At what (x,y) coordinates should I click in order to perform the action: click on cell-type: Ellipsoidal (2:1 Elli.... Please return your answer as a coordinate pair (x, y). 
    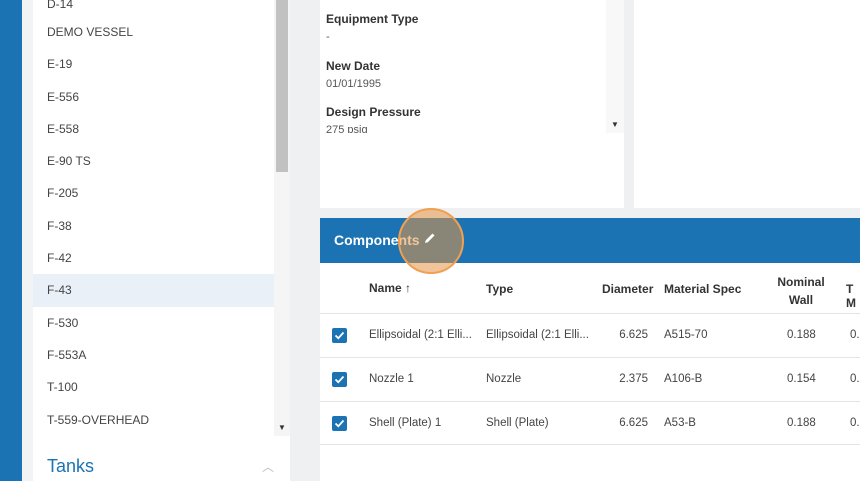
    Looking at the image, I should click on (537, 335).